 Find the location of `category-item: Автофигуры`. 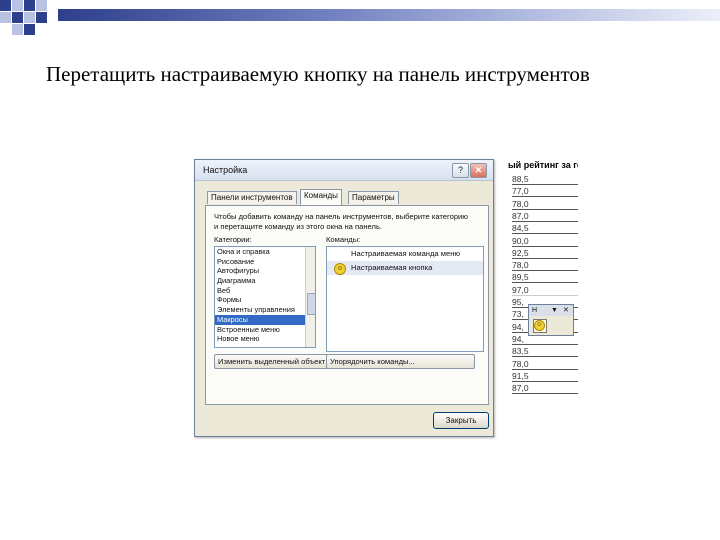

category-item: Автофигуры is located at coordinates (265, 271).